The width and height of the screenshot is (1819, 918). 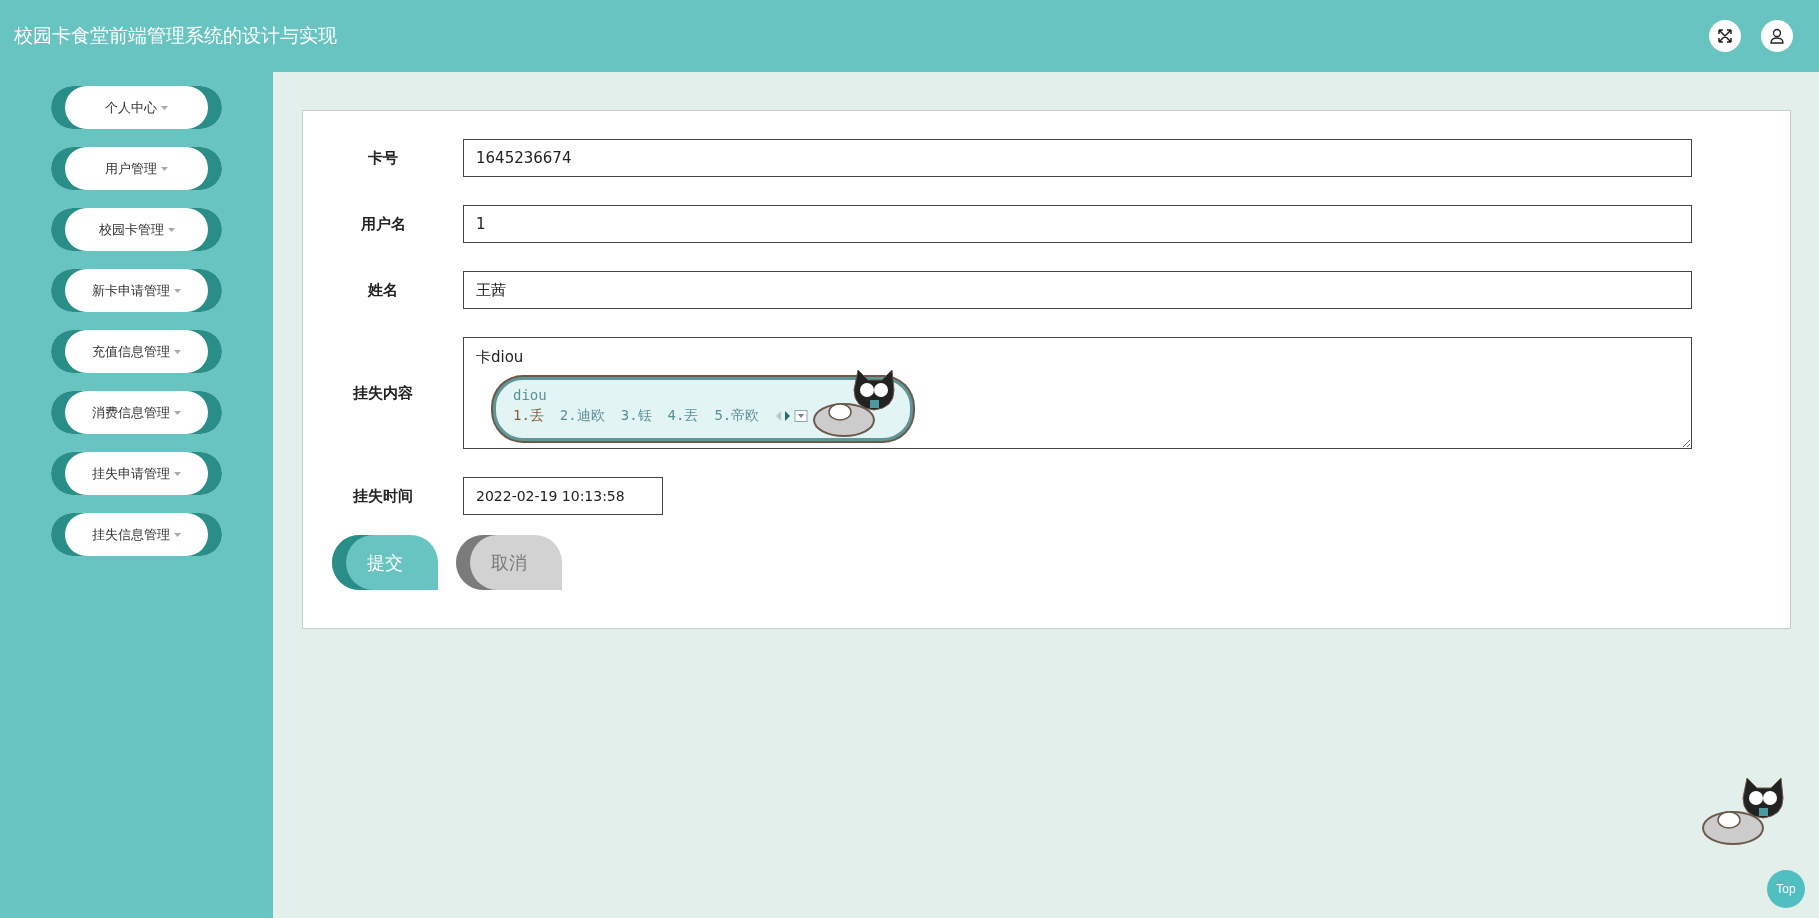 I want to click on field-label: 挂失时间, so click(x=383, y=496).